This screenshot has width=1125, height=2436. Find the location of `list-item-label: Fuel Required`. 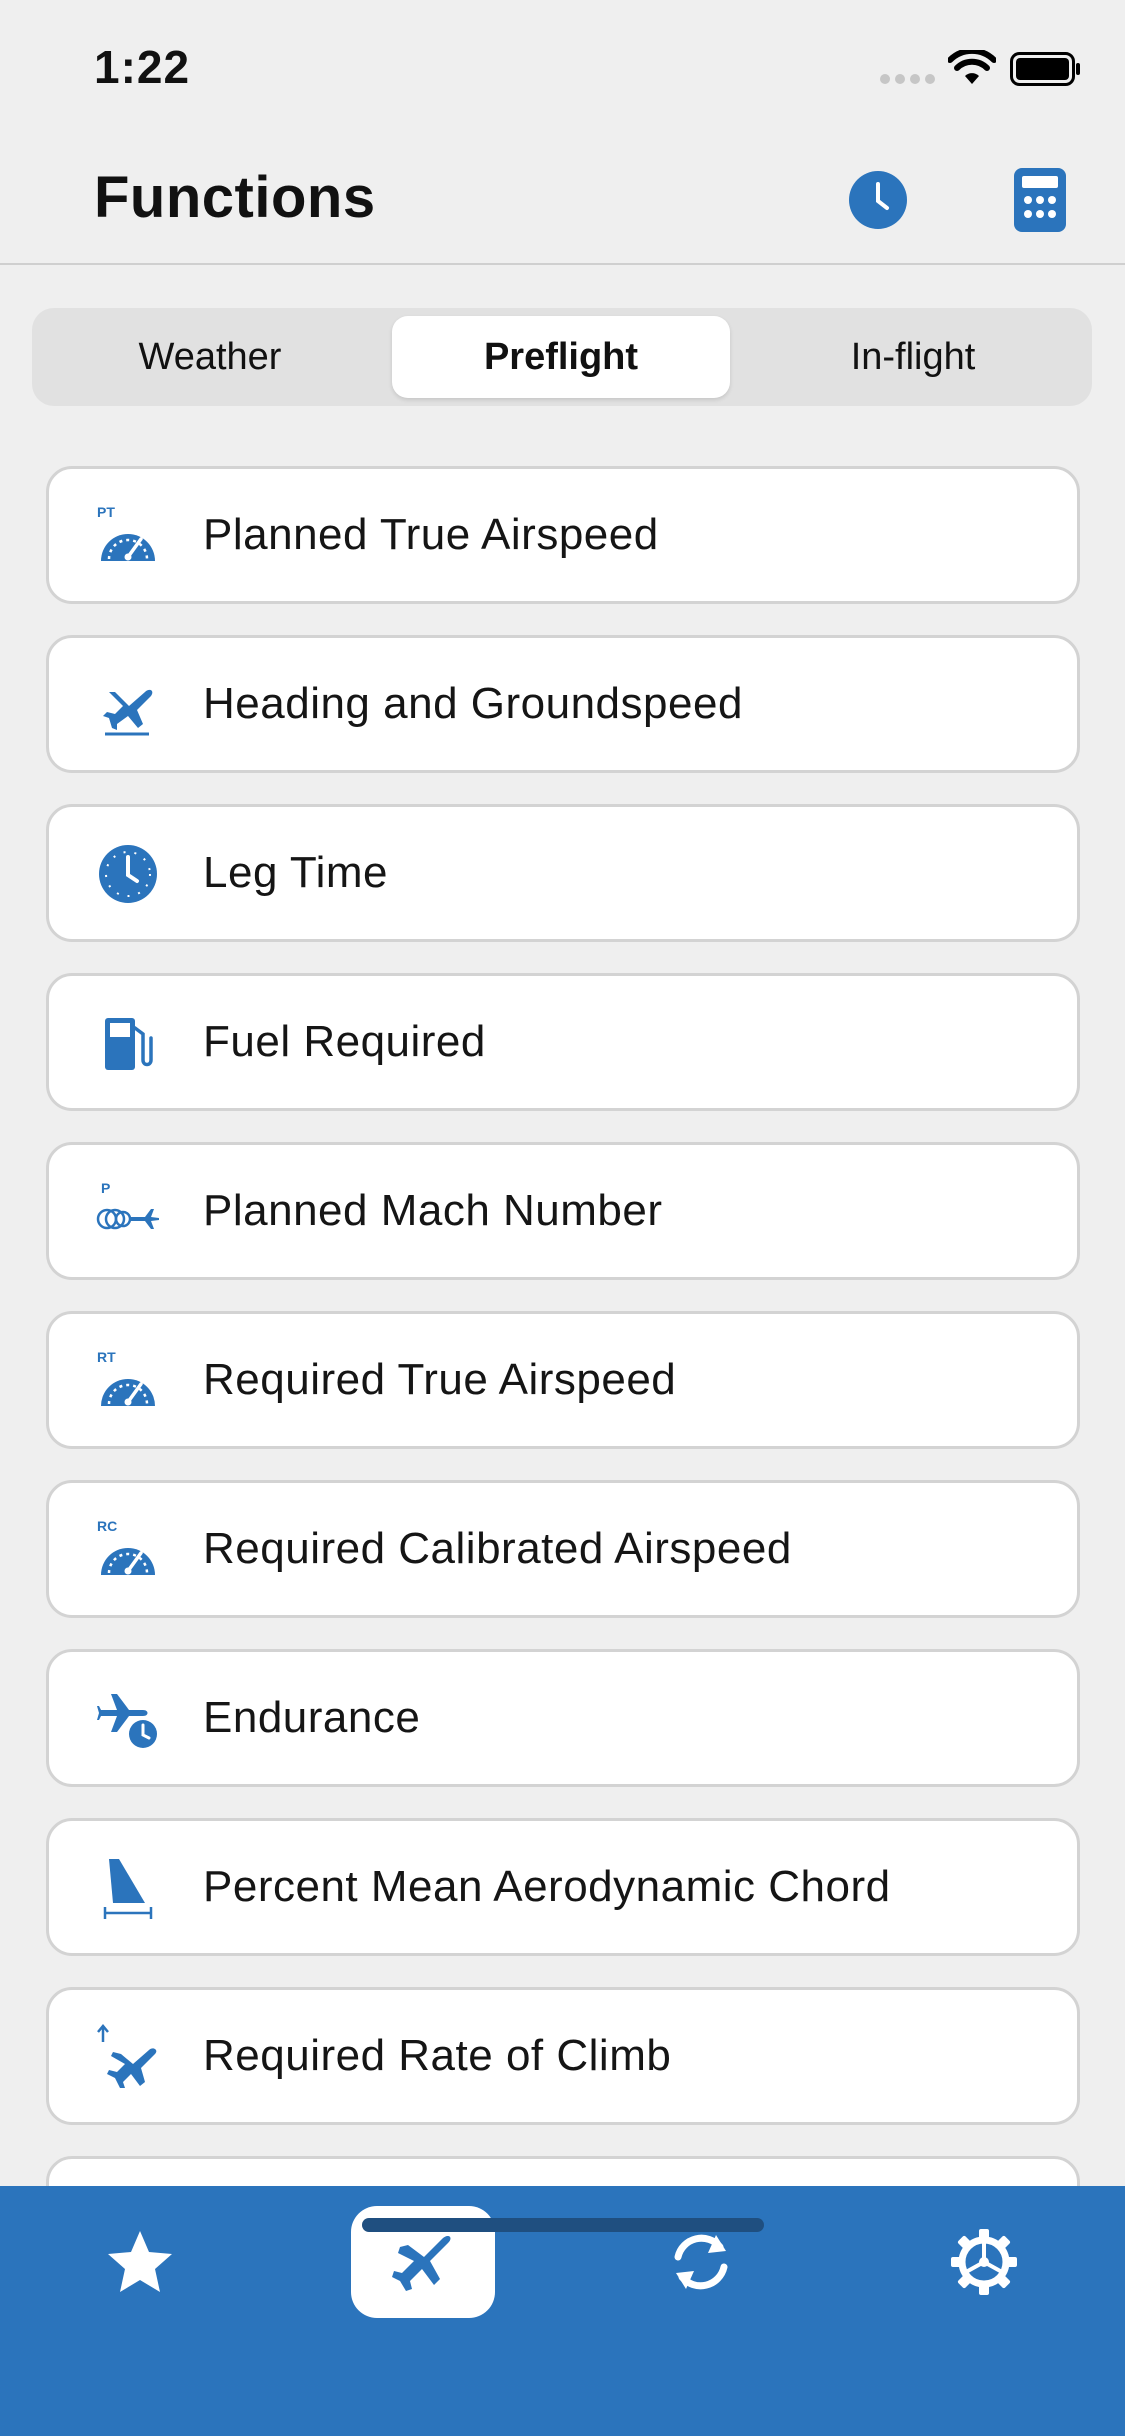

list-item-label: Fuel Required is located at coordinates (344, 1041).